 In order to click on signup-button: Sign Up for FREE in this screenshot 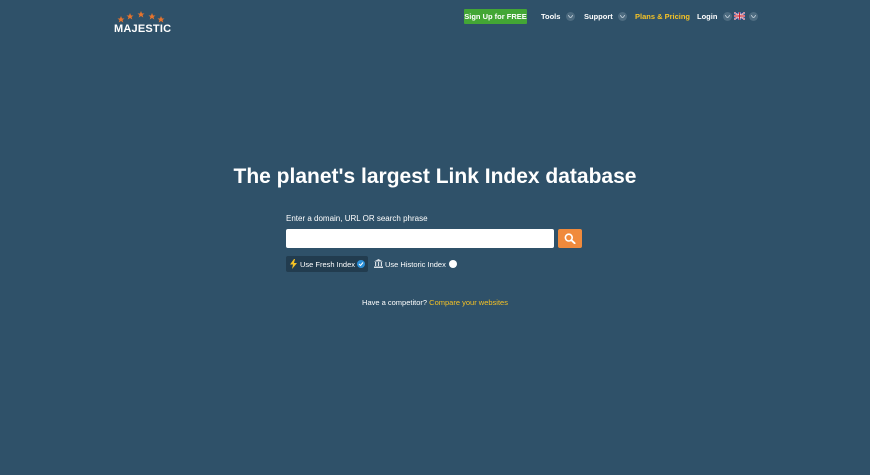, I will do `click(495, 16)`.